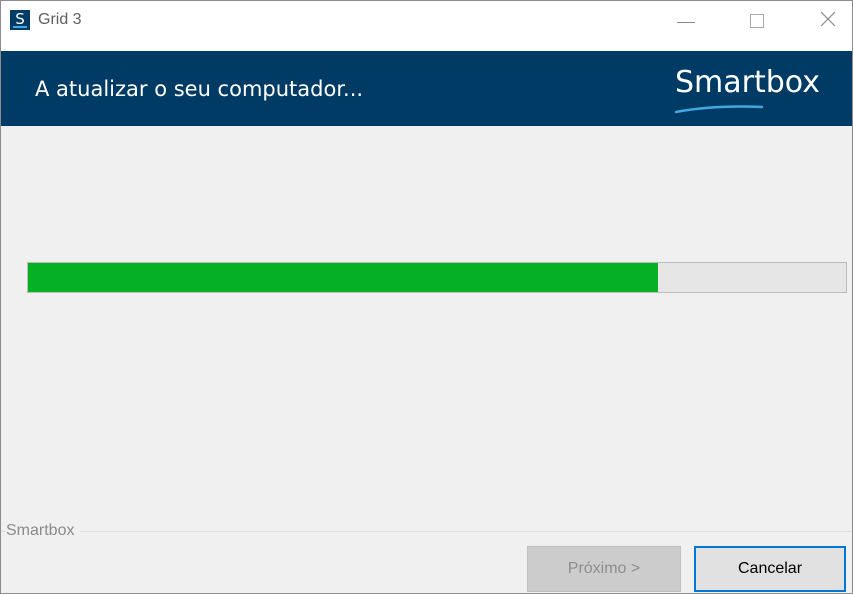 The image size is (853, 594). Describe the element at coordinates (60, 19) in the screenshot. I see `window-title: Grid 3` at that location.